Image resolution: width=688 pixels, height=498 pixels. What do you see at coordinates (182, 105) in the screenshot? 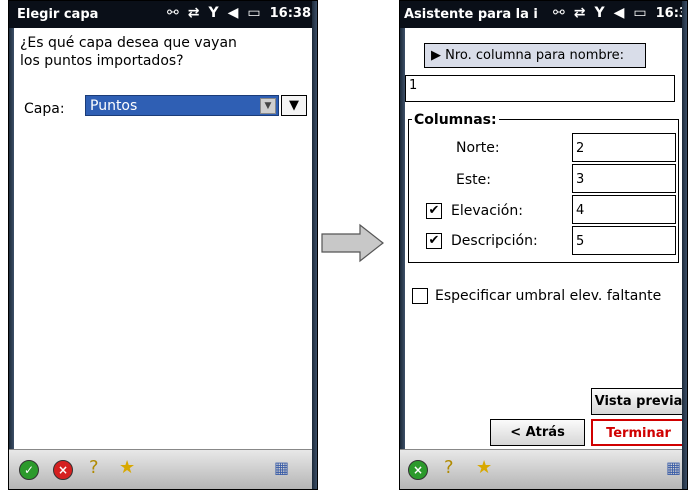
I see `capa-dropdown: Puntos ▼` at bounding box center [182, 105].